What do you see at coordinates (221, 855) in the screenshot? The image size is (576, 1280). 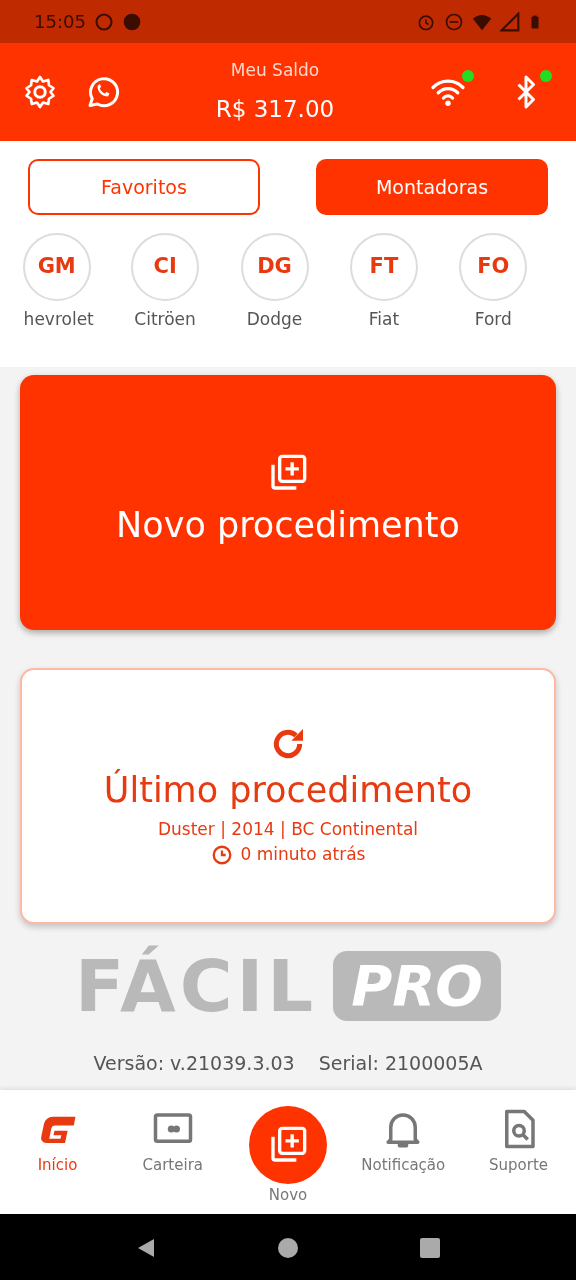 I see `clock-icon` at bounding box center [221, 855].